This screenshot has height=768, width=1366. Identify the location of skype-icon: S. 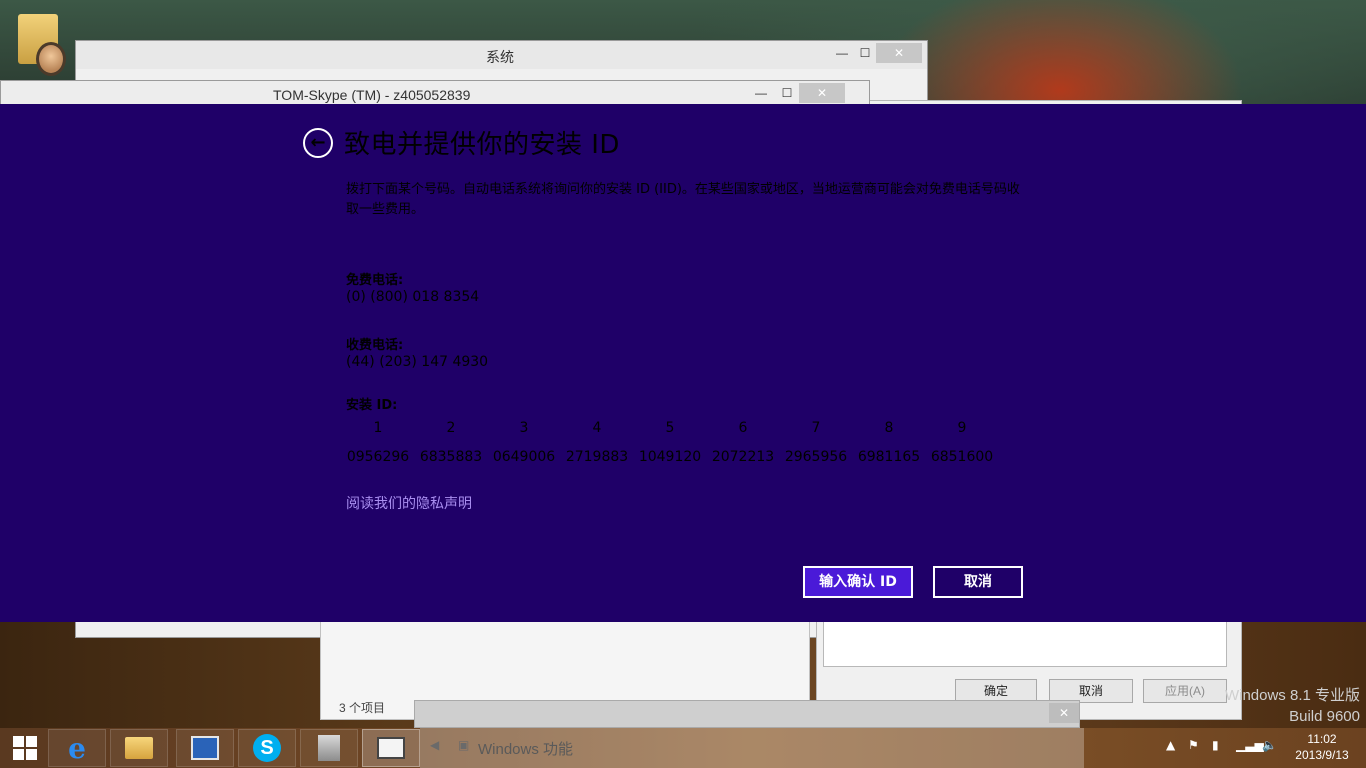
(267, 748).